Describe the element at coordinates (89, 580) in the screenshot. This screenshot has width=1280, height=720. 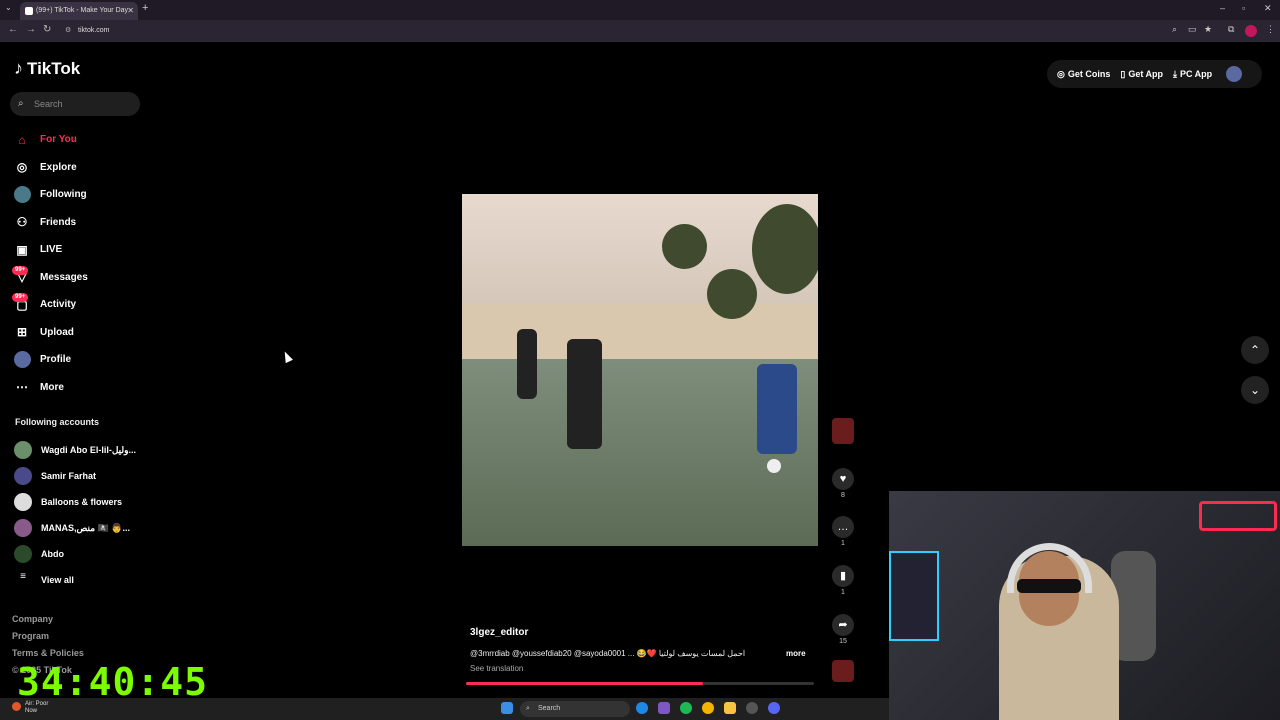
I see `view-all-button: ≡ View all` at that location.